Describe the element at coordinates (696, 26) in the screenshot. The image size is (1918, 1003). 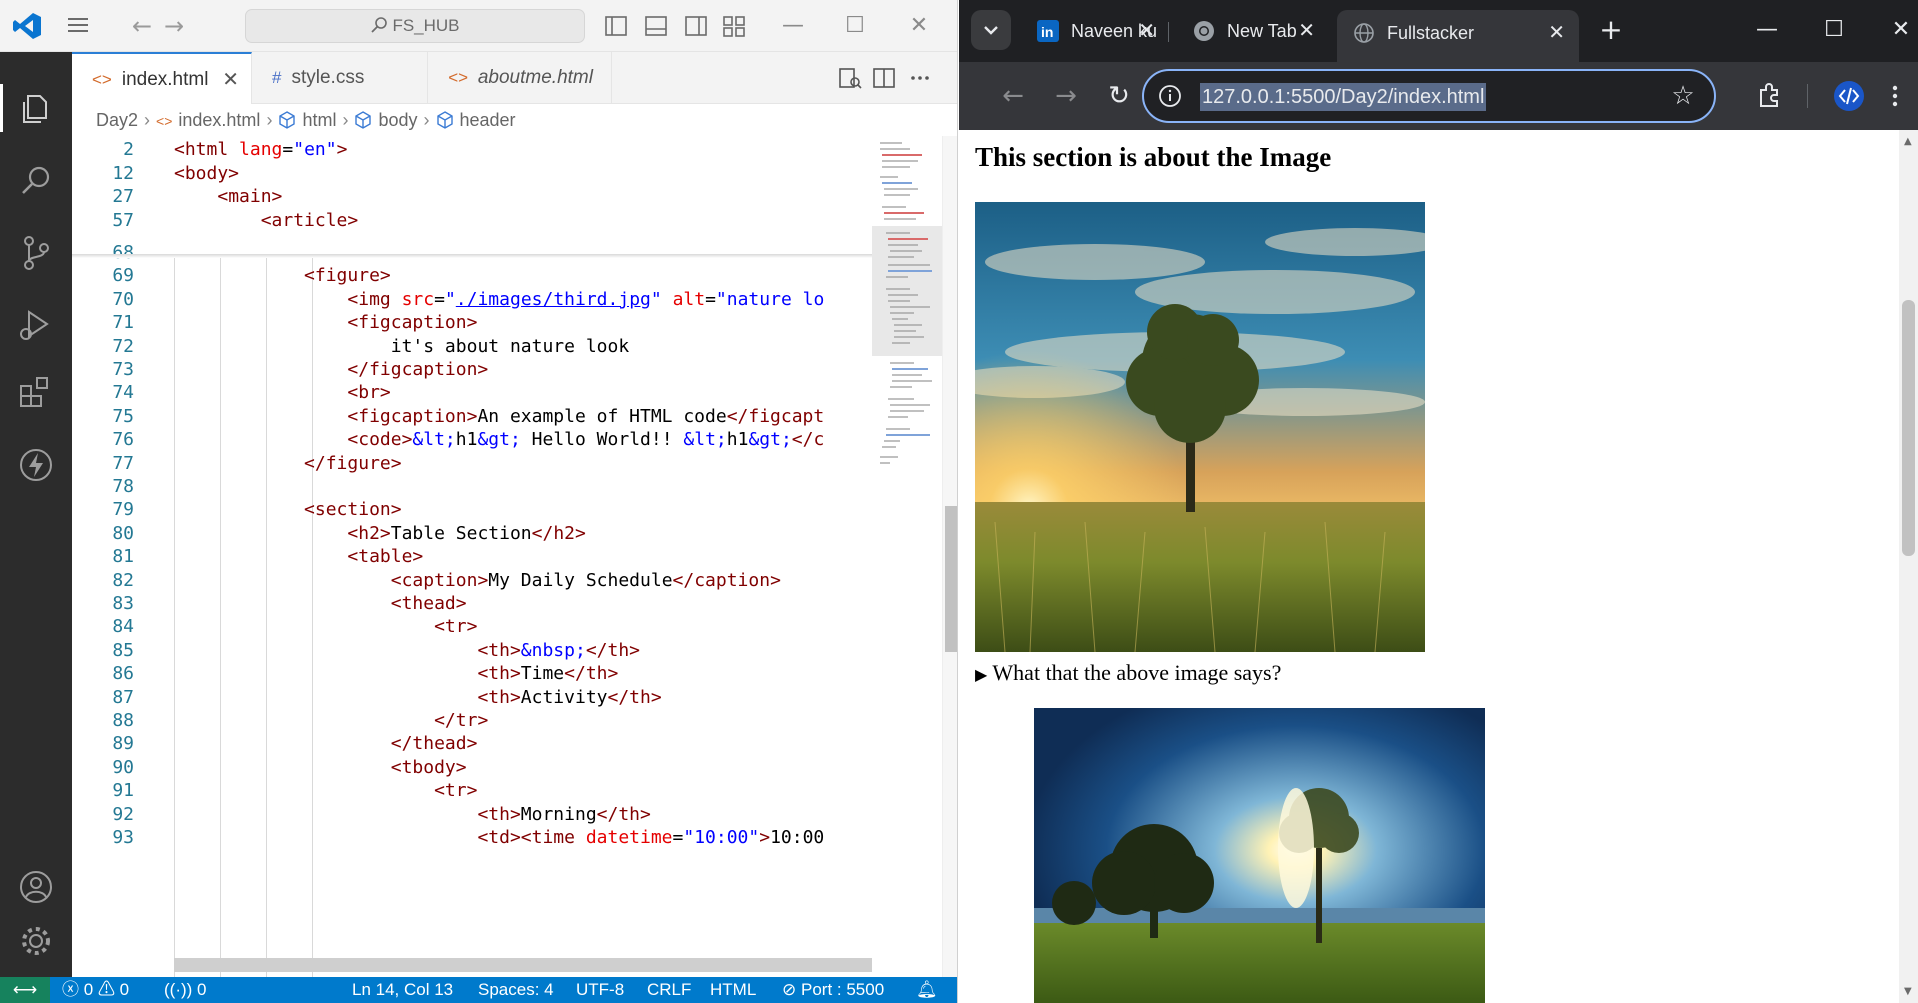
I see `toggle-secondary-sidebar-icon` at that location.